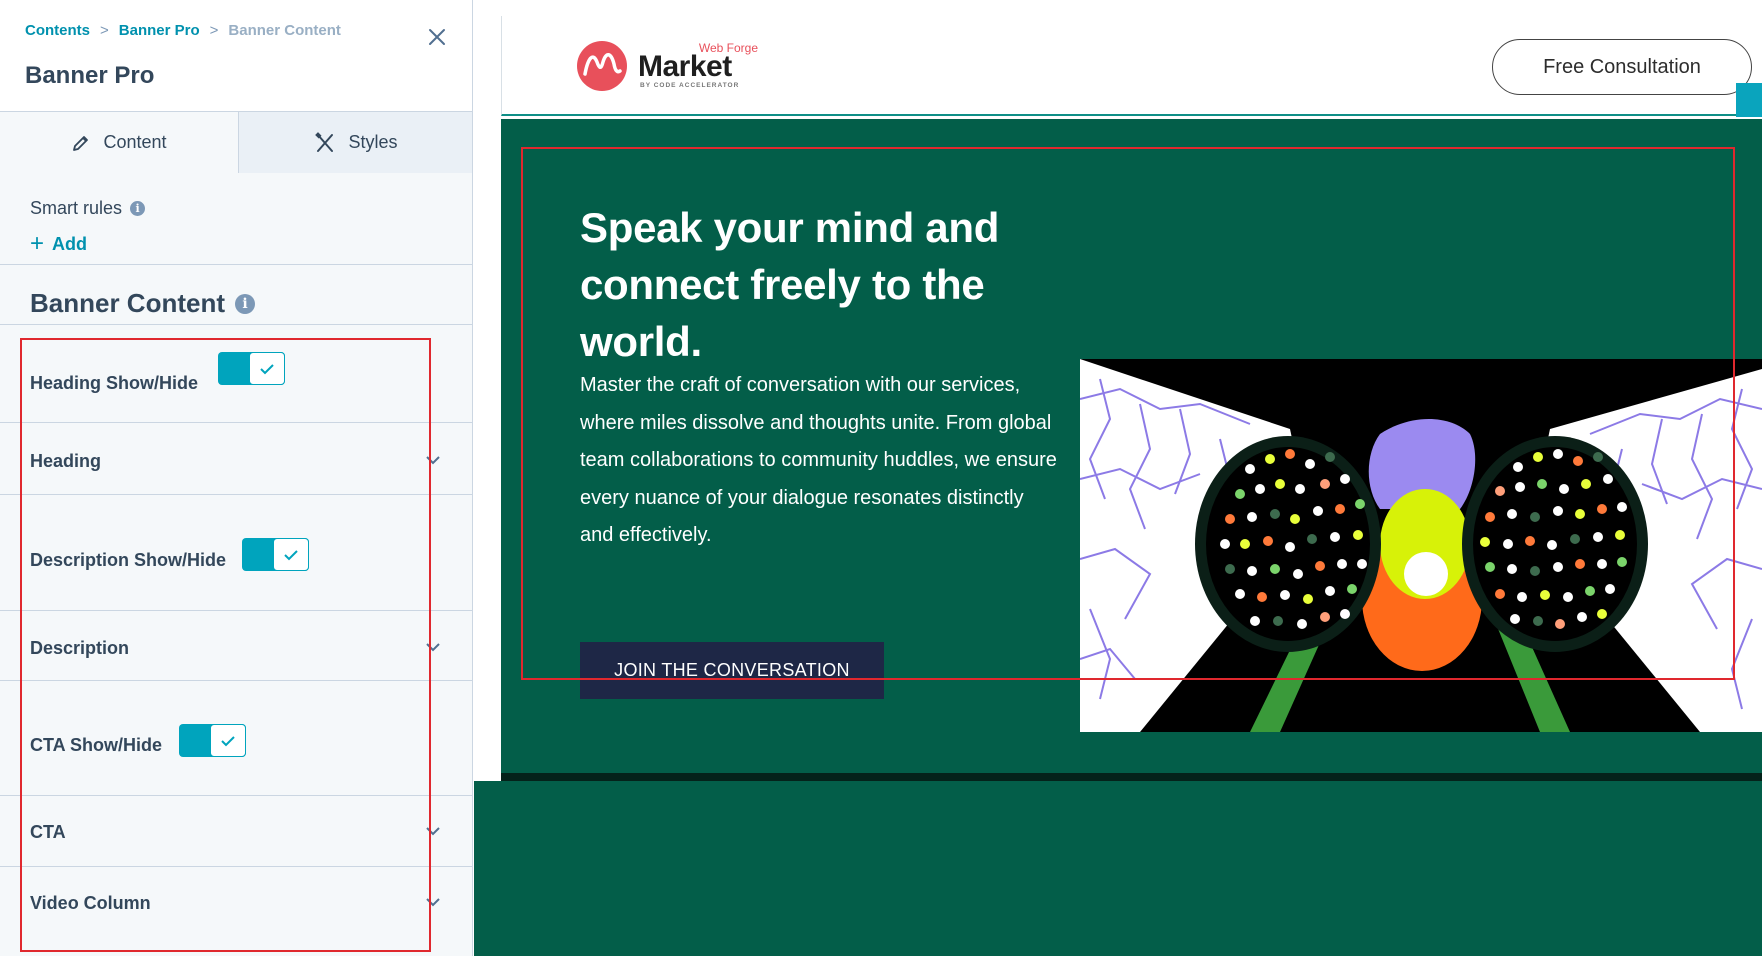 The image size is (1762, 956). Describe the element at coordinates (690, 85) in the screenshot. I see `logo-subtitle: BY CODE ACCELERATOR` at that location.